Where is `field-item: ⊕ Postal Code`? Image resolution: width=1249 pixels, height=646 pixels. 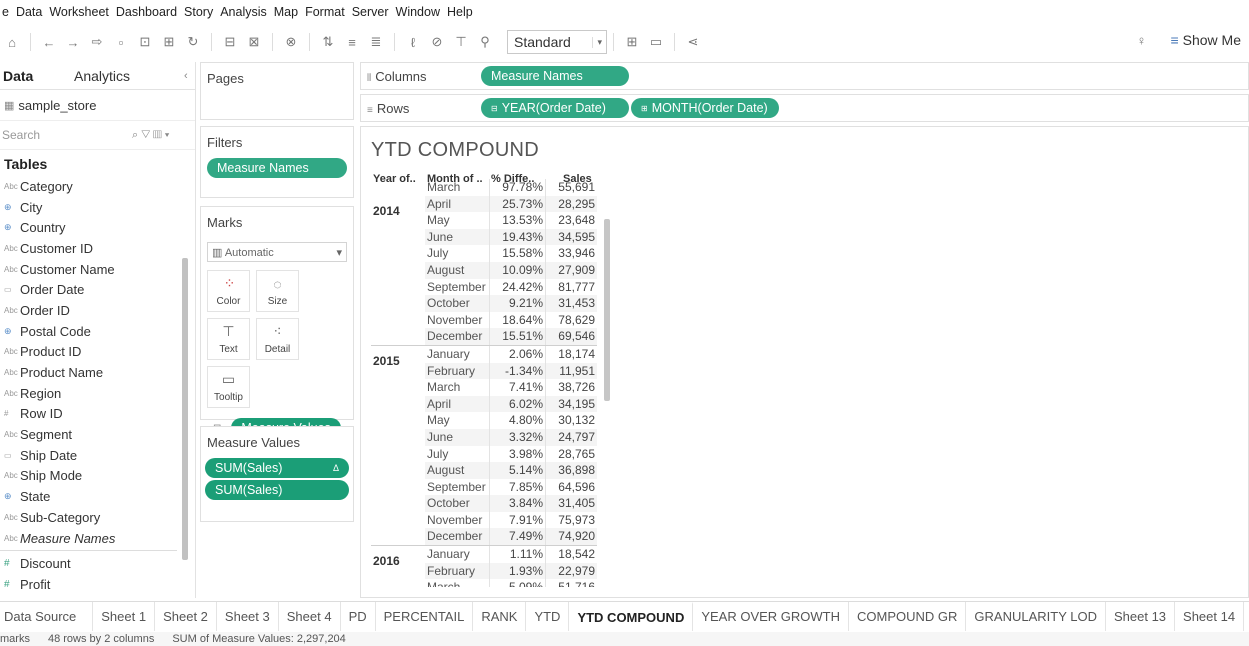
field-item: ⊕ Postal Code is located at coordinates (97, 331).